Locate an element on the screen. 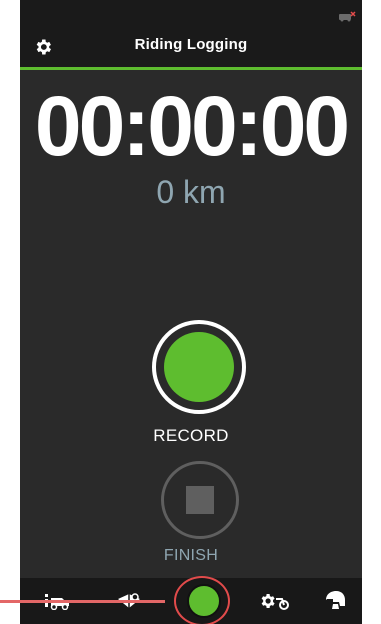  annotation-pointer is located at coordinates (82, 601).